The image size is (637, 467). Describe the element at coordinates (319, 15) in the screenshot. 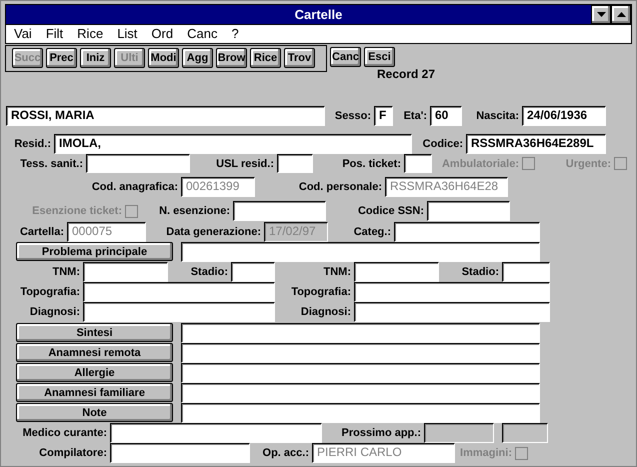

I see `window-title: Cartelle` at that location.